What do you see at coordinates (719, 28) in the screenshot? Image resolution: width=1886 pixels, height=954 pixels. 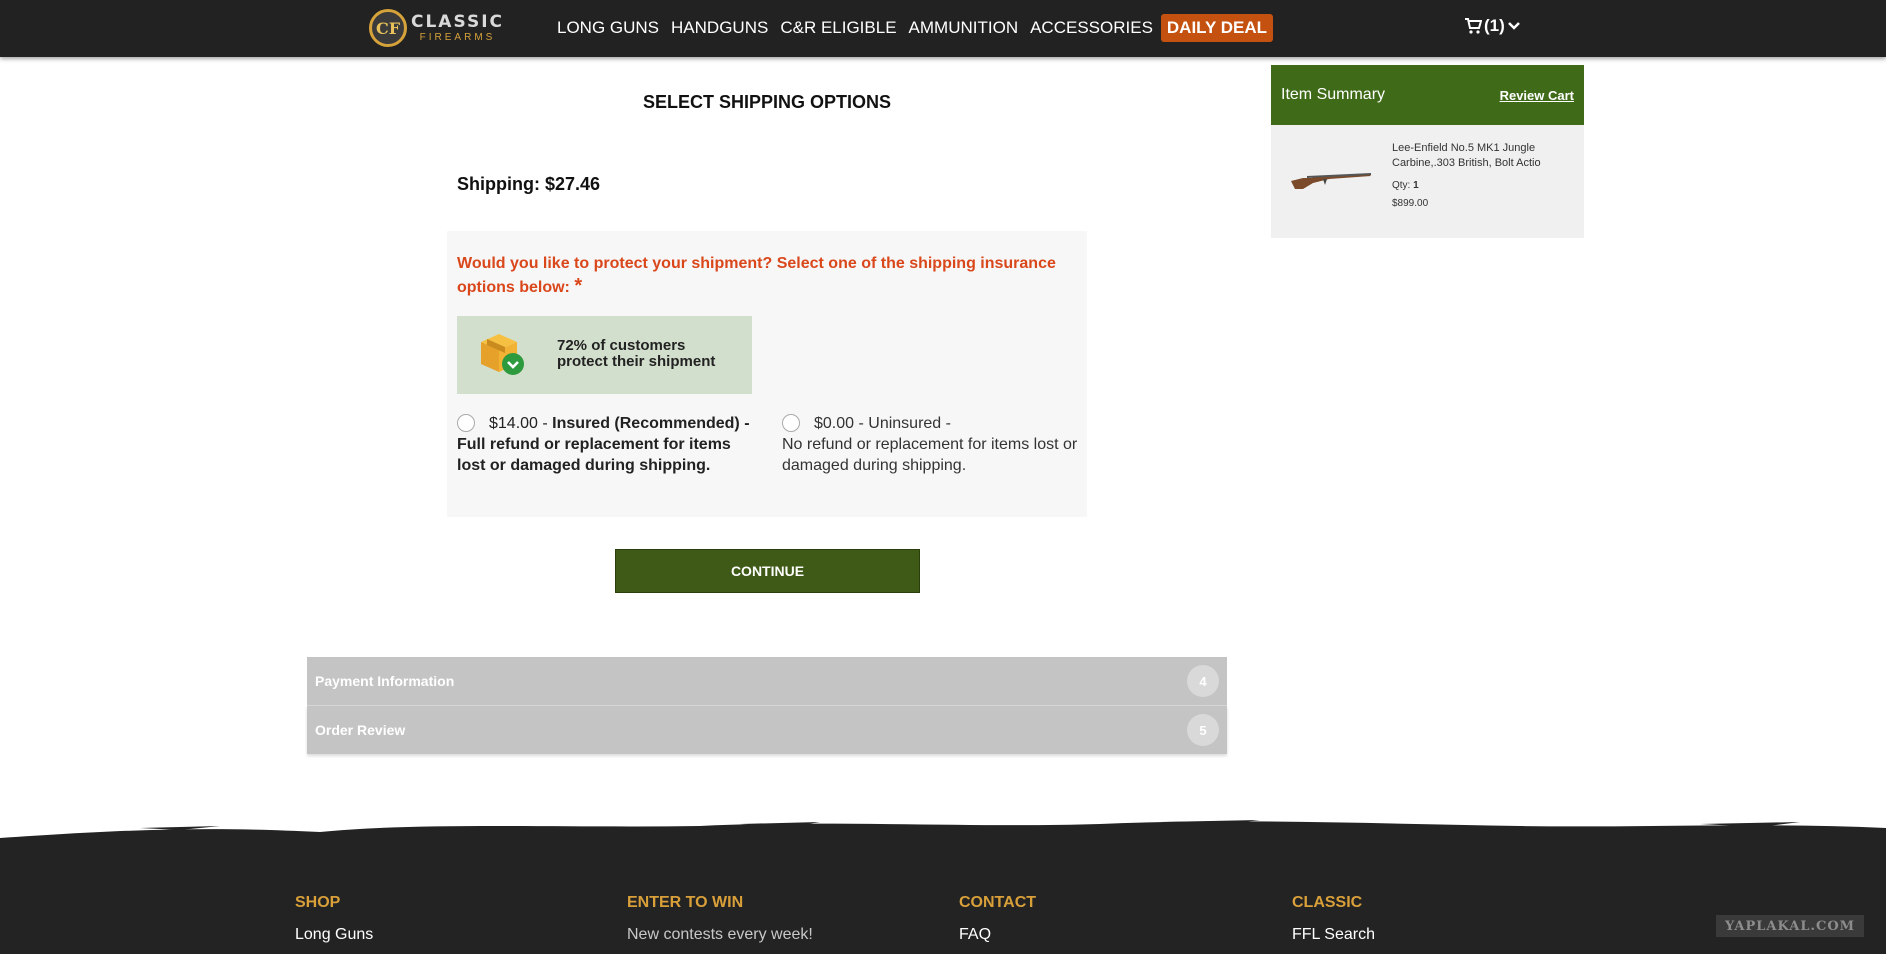 I see `nav-handguns: HANDGUNS` at bounding box center [719, 28].